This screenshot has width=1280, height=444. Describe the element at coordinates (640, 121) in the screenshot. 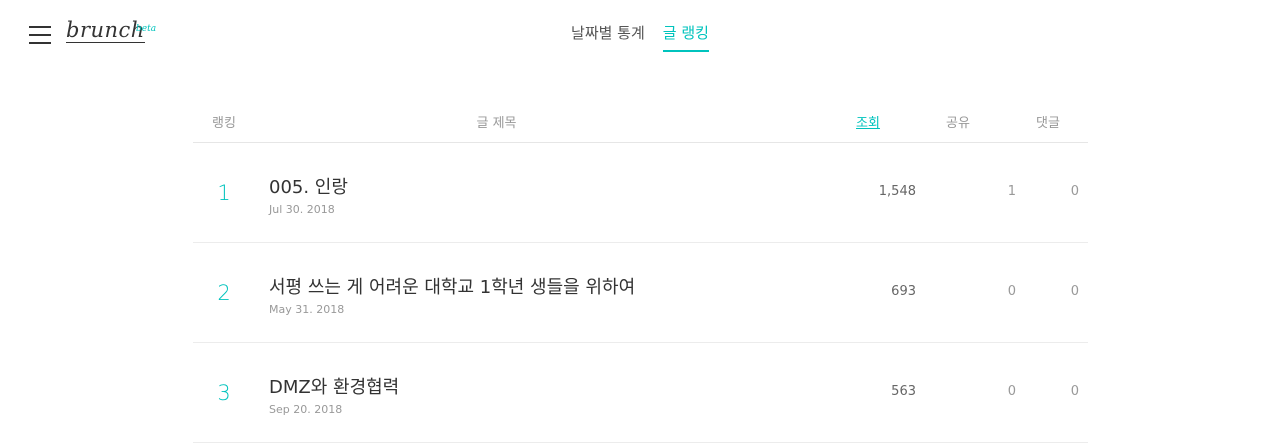

I see `table-header: 랭킹 글 제목 조회 공유 댓글` at that location.